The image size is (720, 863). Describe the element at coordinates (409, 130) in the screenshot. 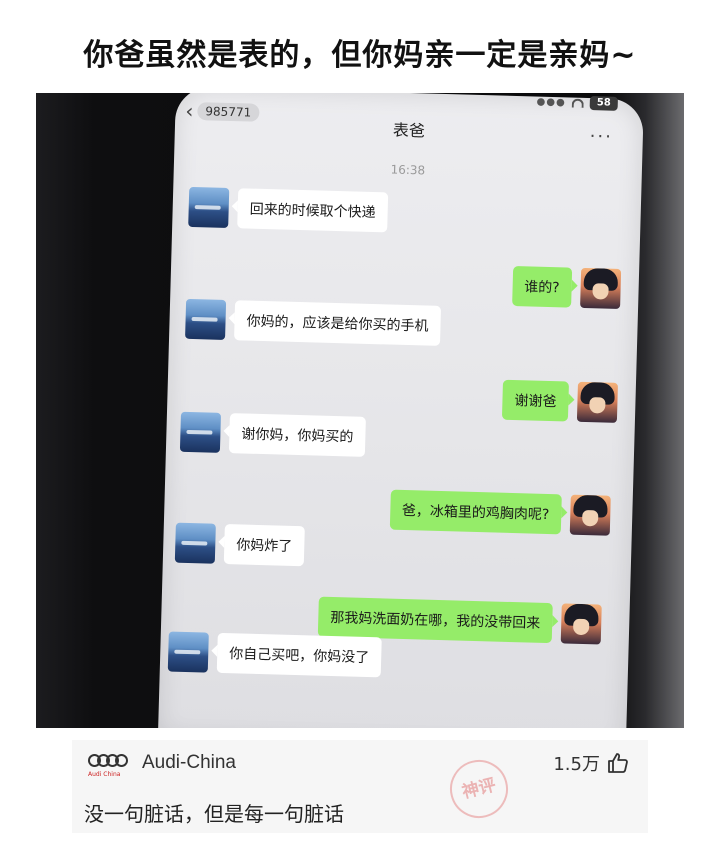

I see `chat-title: 表爸` at that location.